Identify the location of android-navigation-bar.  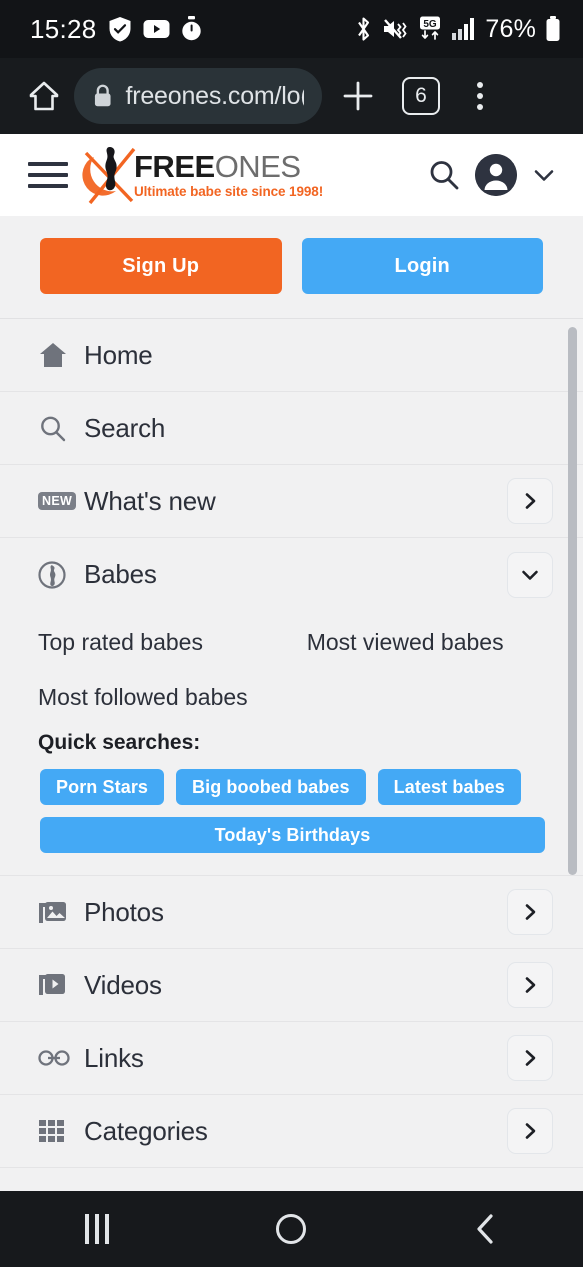
(291, 1229).